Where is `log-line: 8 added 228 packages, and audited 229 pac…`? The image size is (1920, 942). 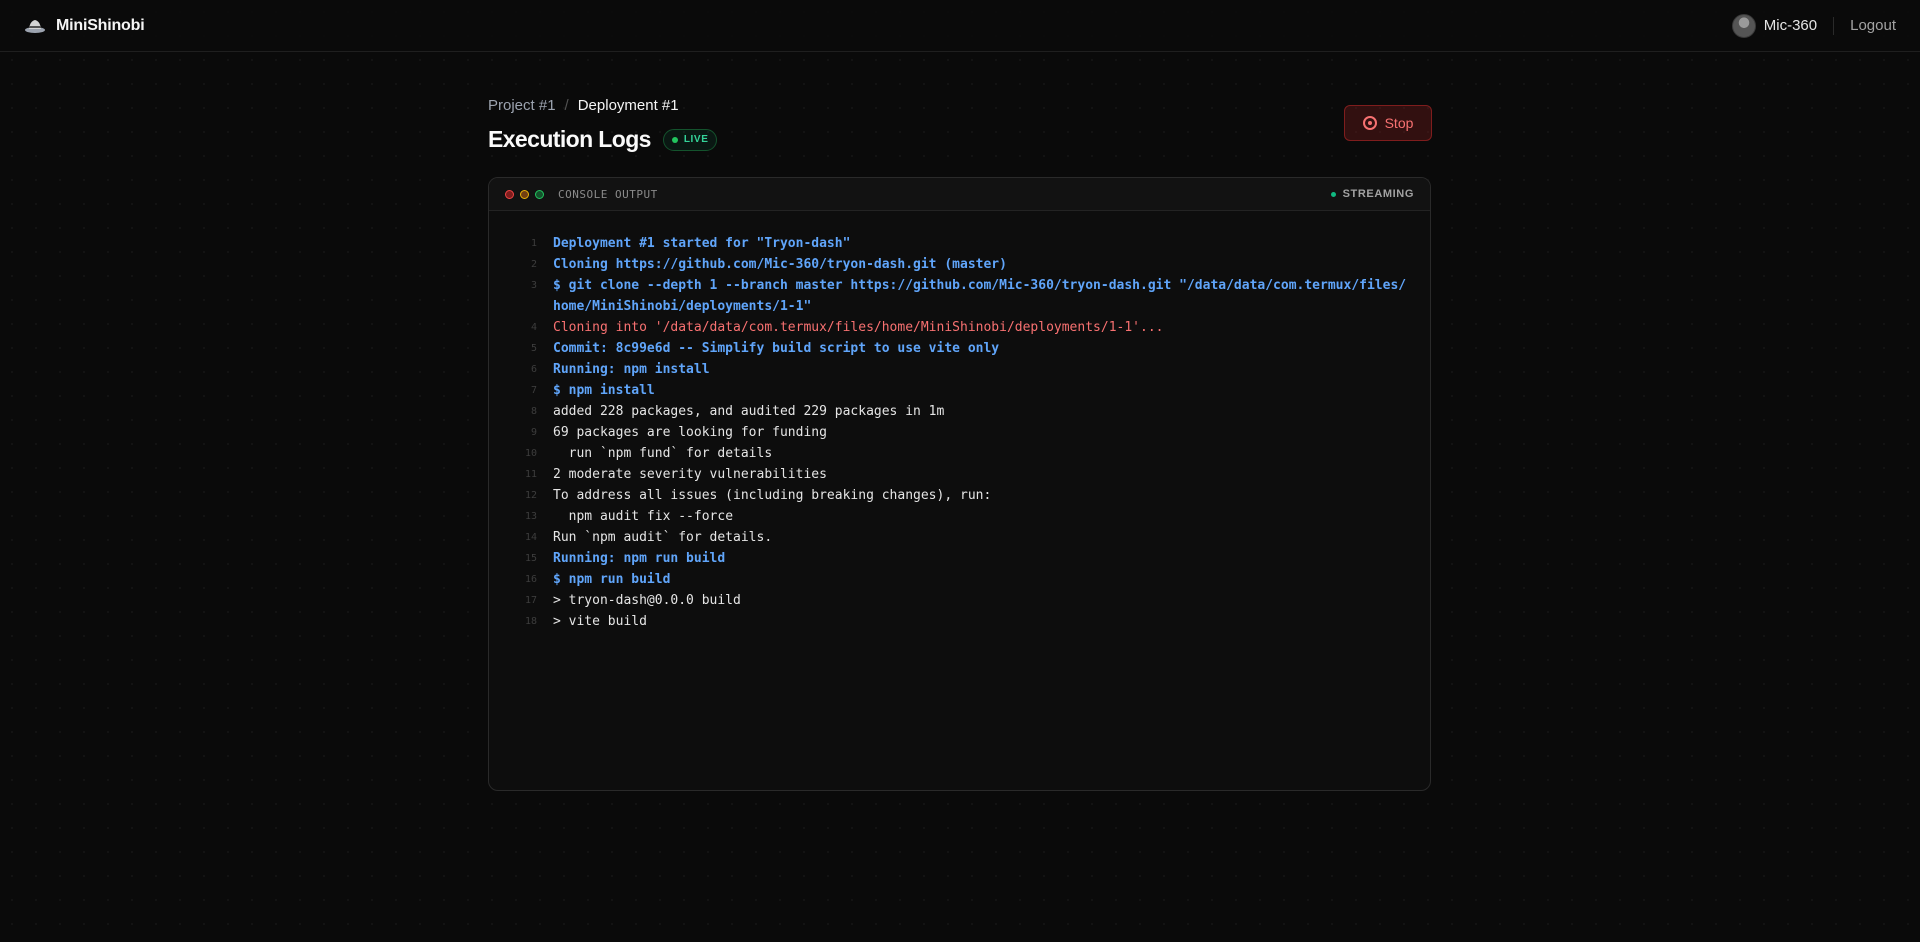 log-line: 8 added 228 packages, and audited 229 pac… is located at coordinates (959, 411).